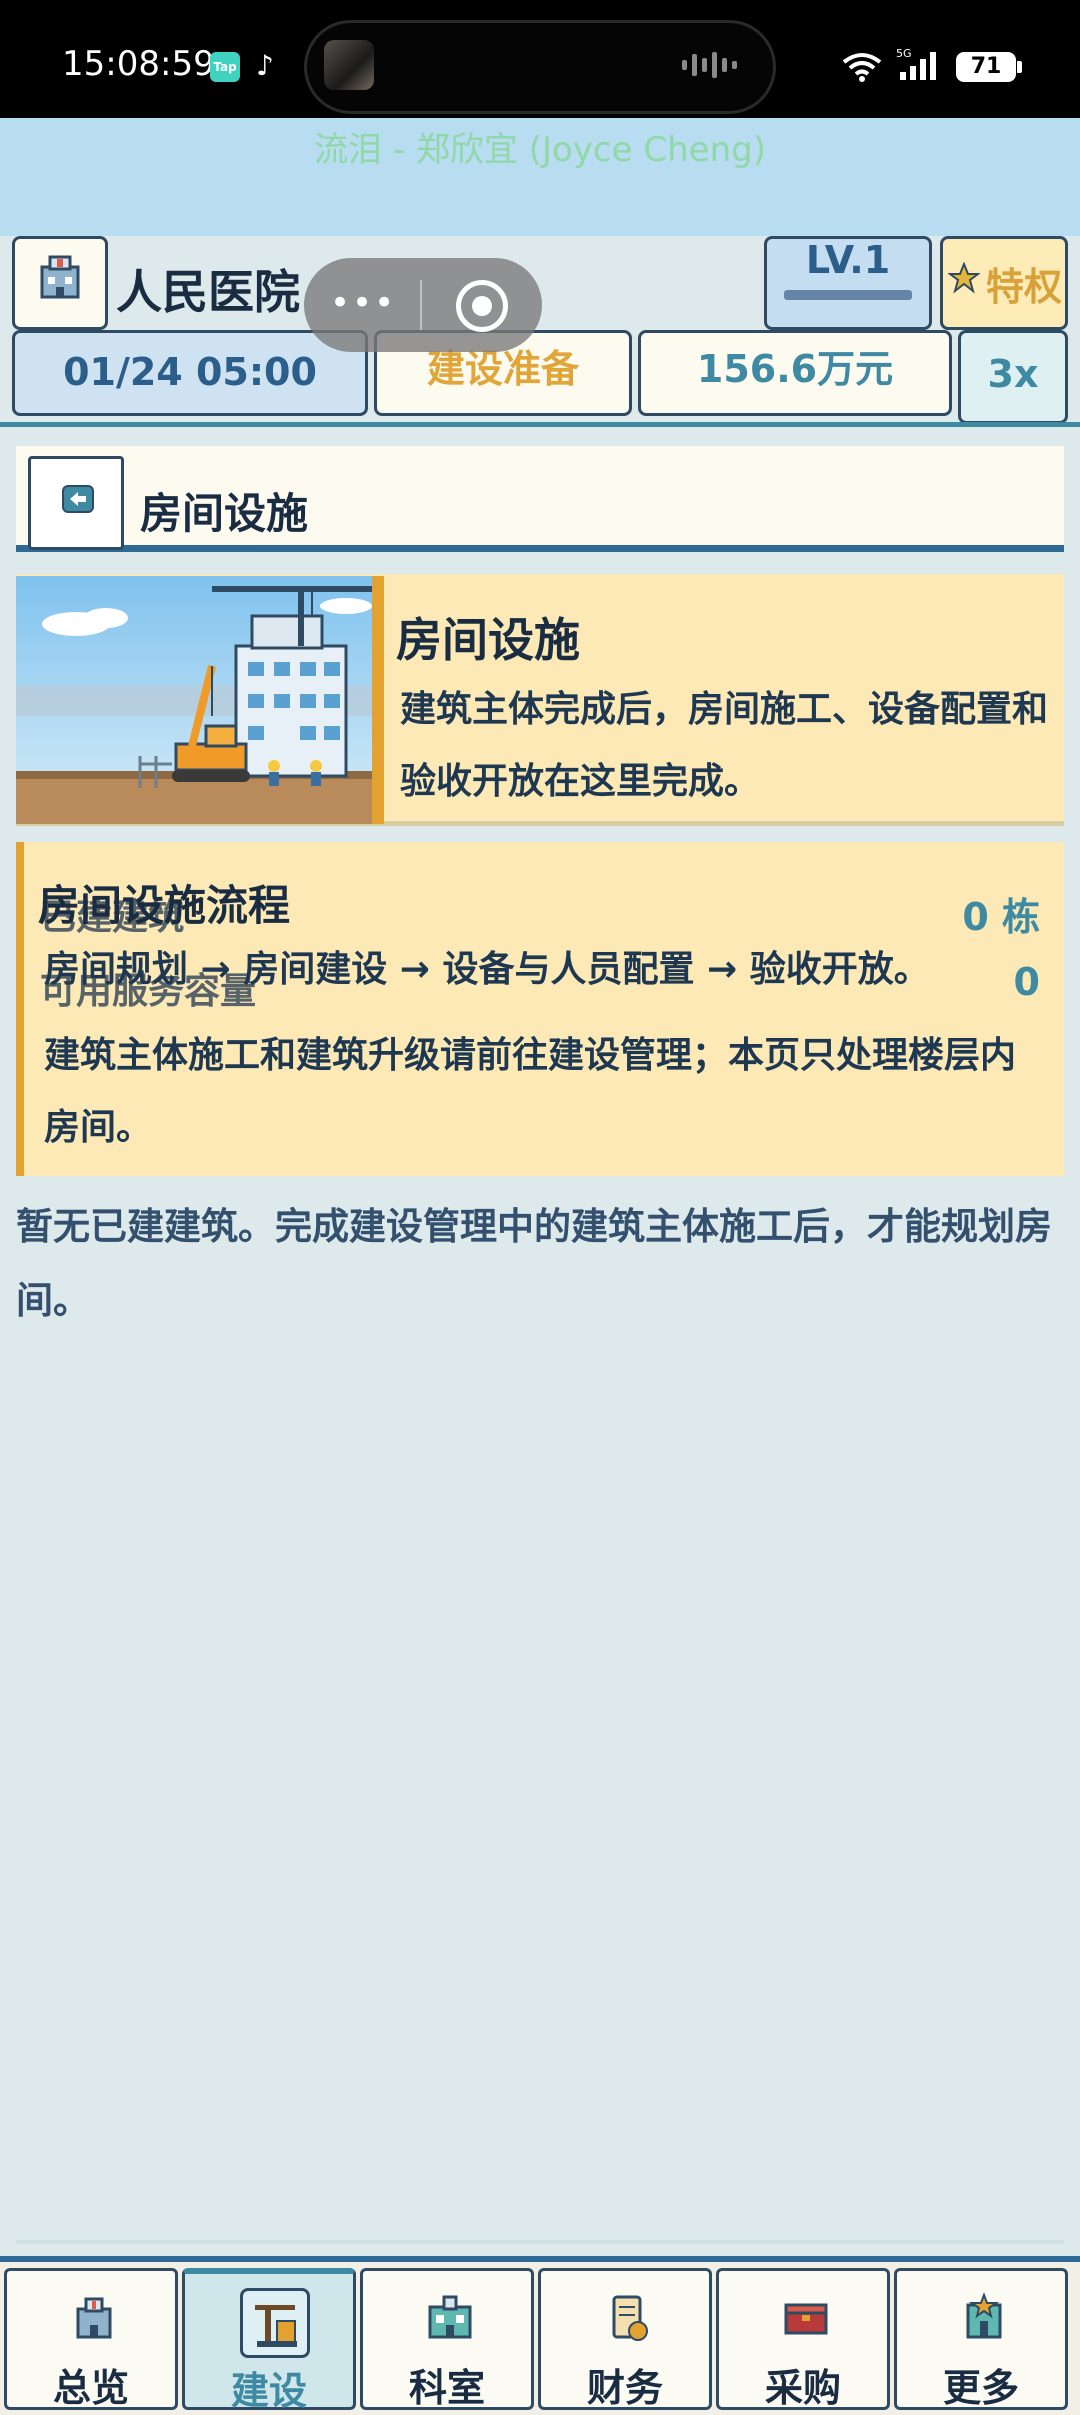  I want to click on nav-label-purchase: 采购, so click(802, 2388).